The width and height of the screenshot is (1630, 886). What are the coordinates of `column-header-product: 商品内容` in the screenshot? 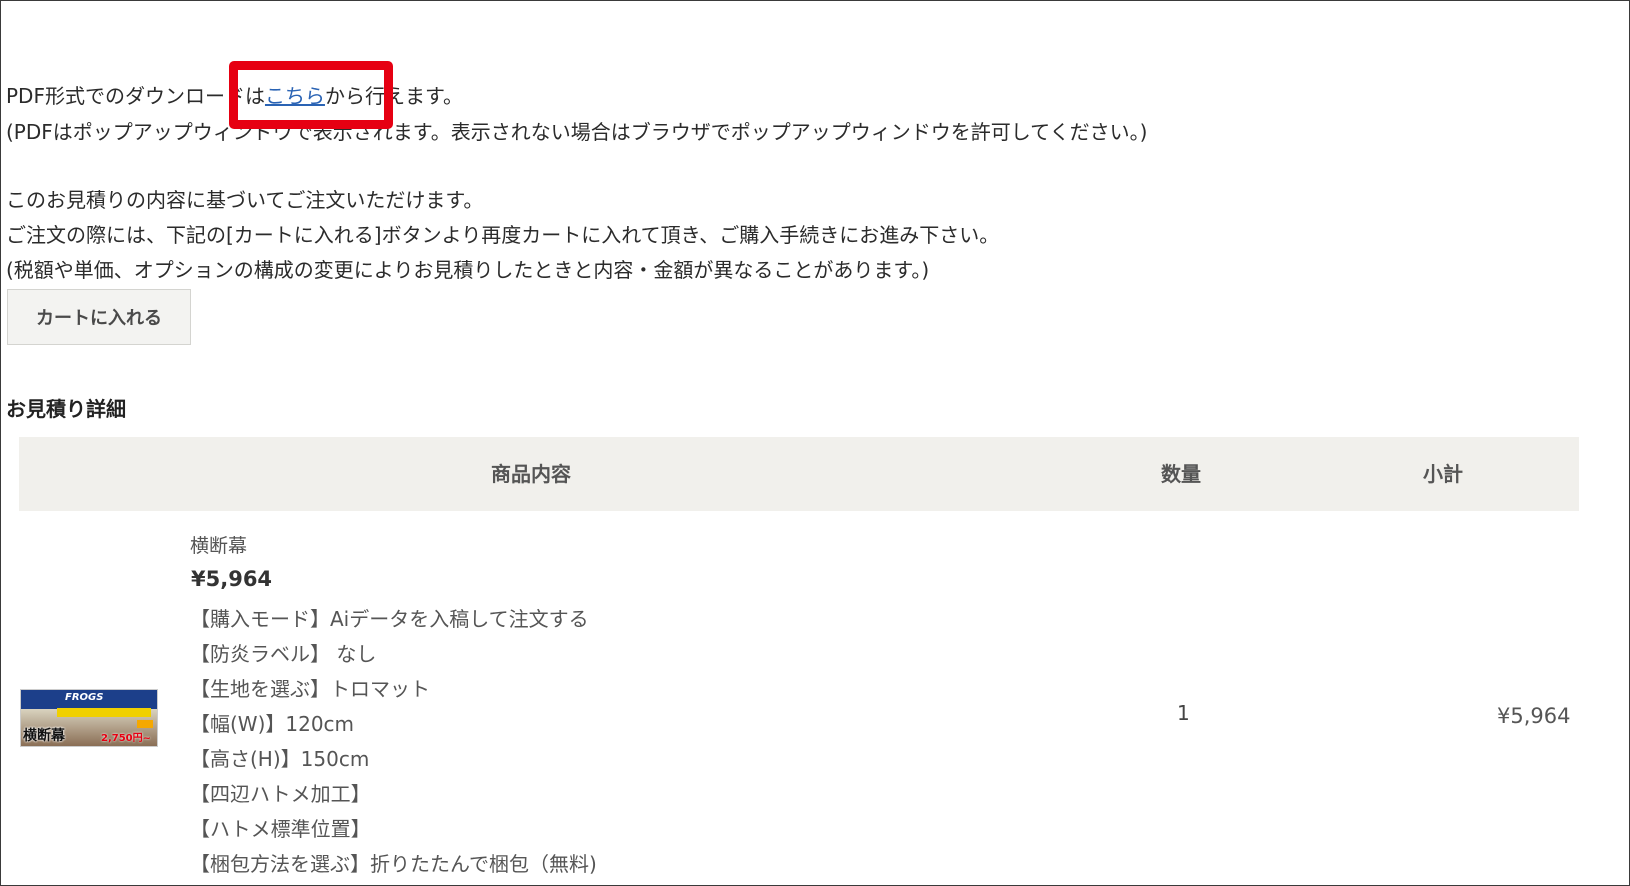 It's located at (531, 474).